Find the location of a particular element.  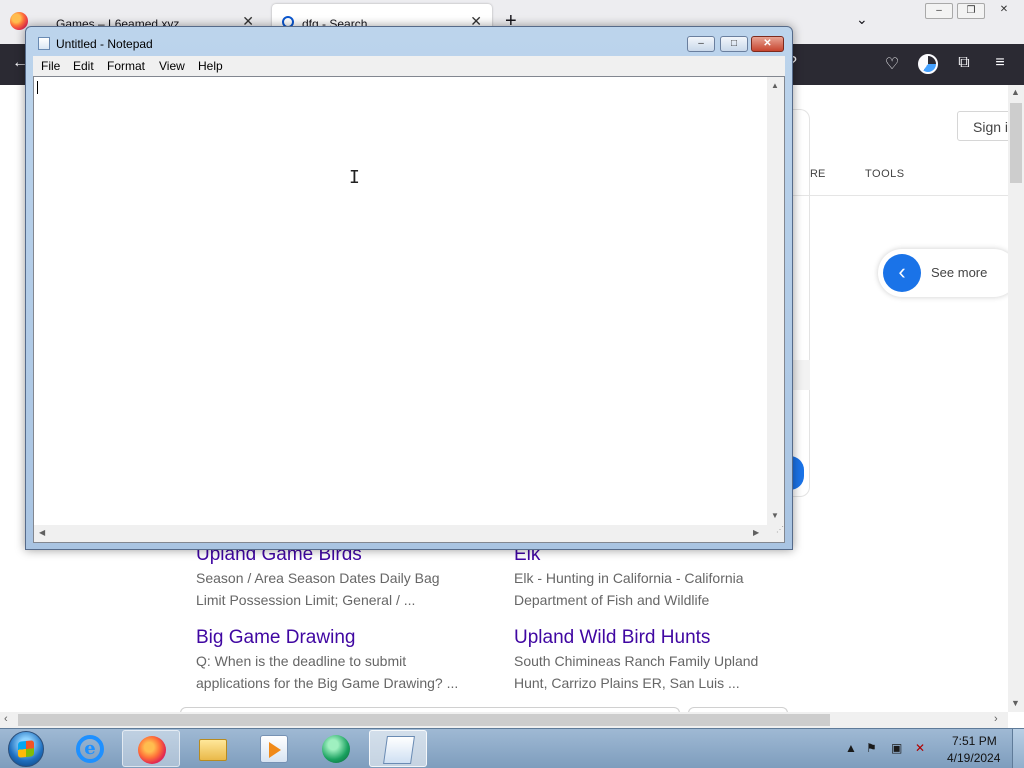

result-title-link: Upland Wild Bird Hunts is located at coordinates (664, 638).